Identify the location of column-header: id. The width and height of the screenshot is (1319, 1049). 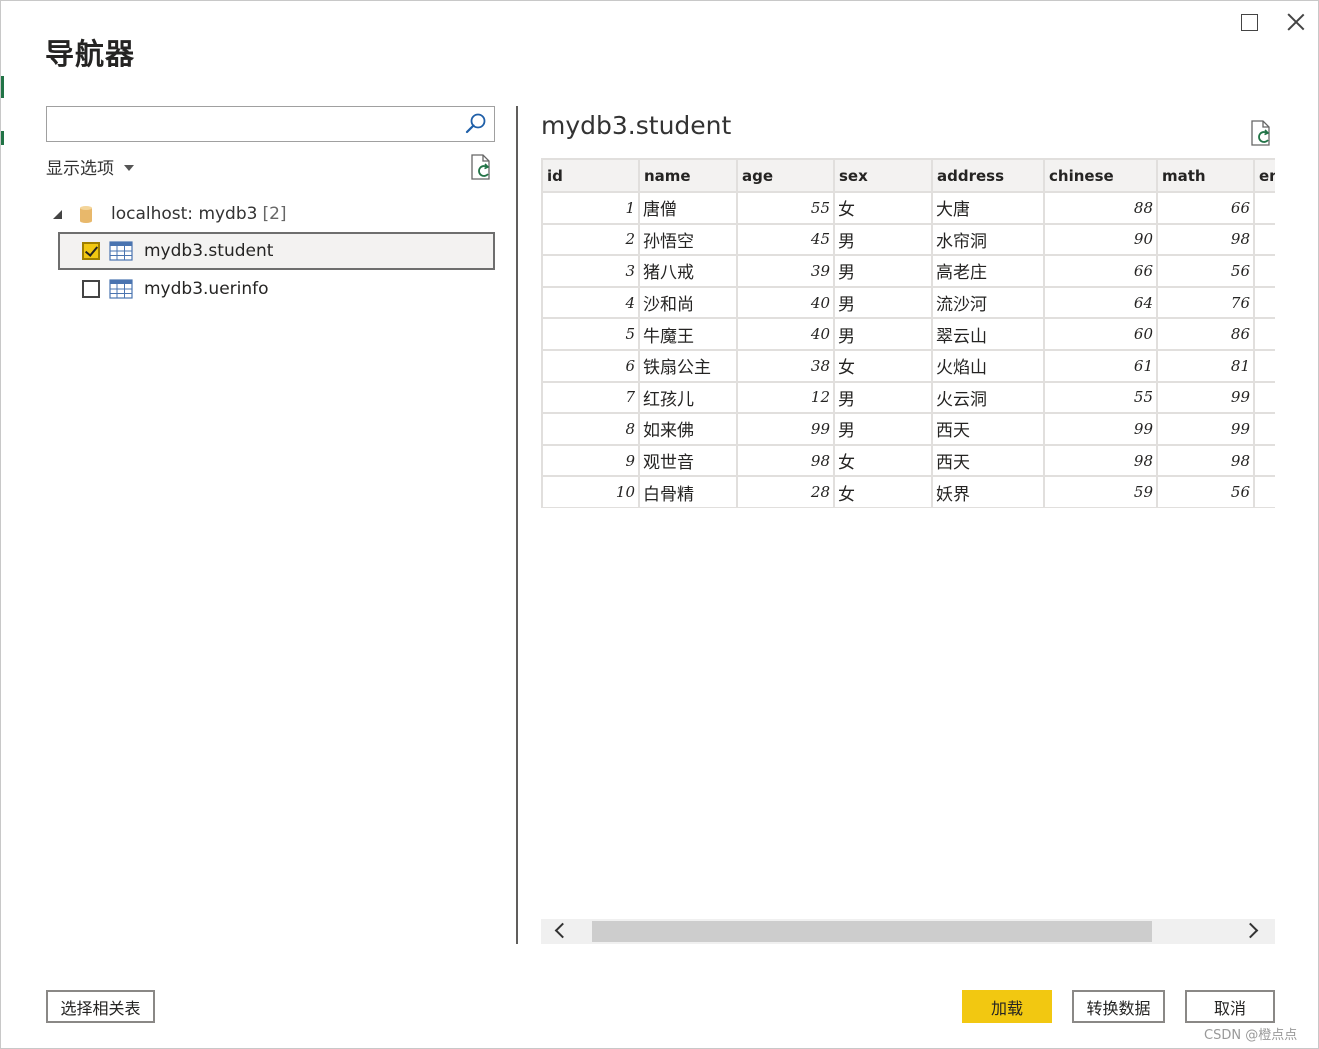
(590, 175).